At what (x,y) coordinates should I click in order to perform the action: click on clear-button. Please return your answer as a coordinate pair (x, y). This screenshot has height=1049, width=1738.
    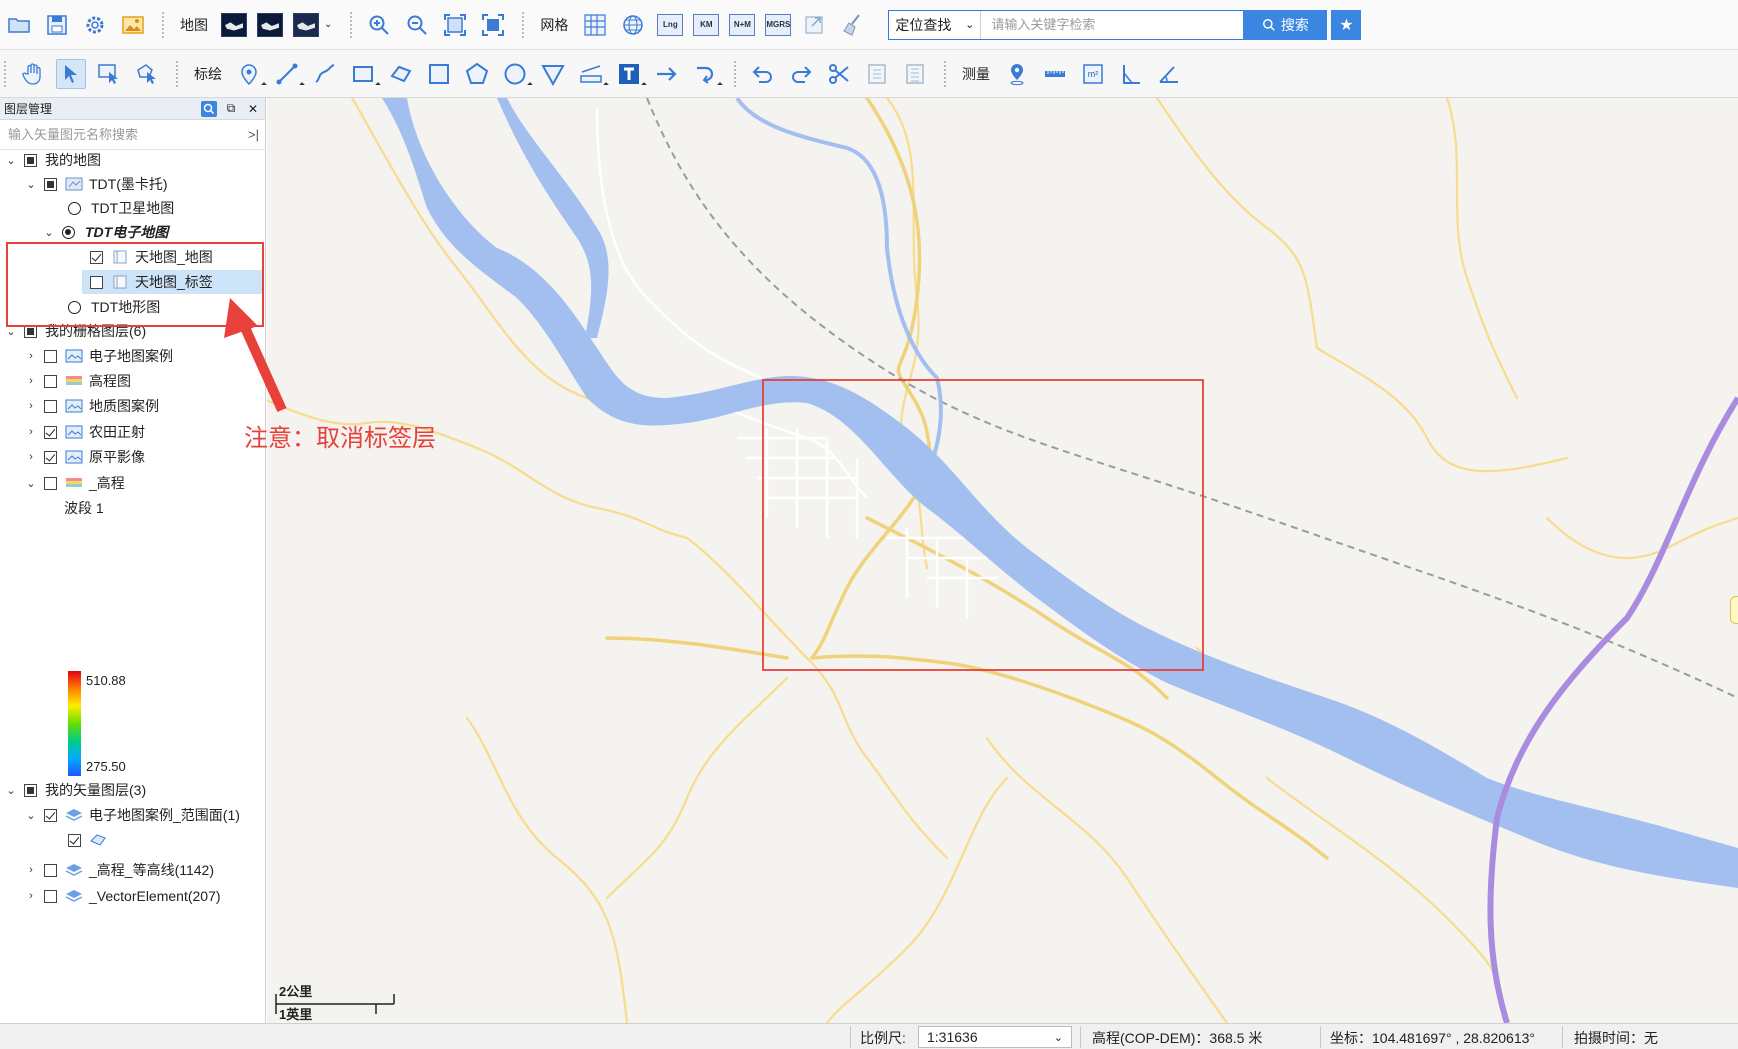
    Looking at the image, I should click on (853, 25).